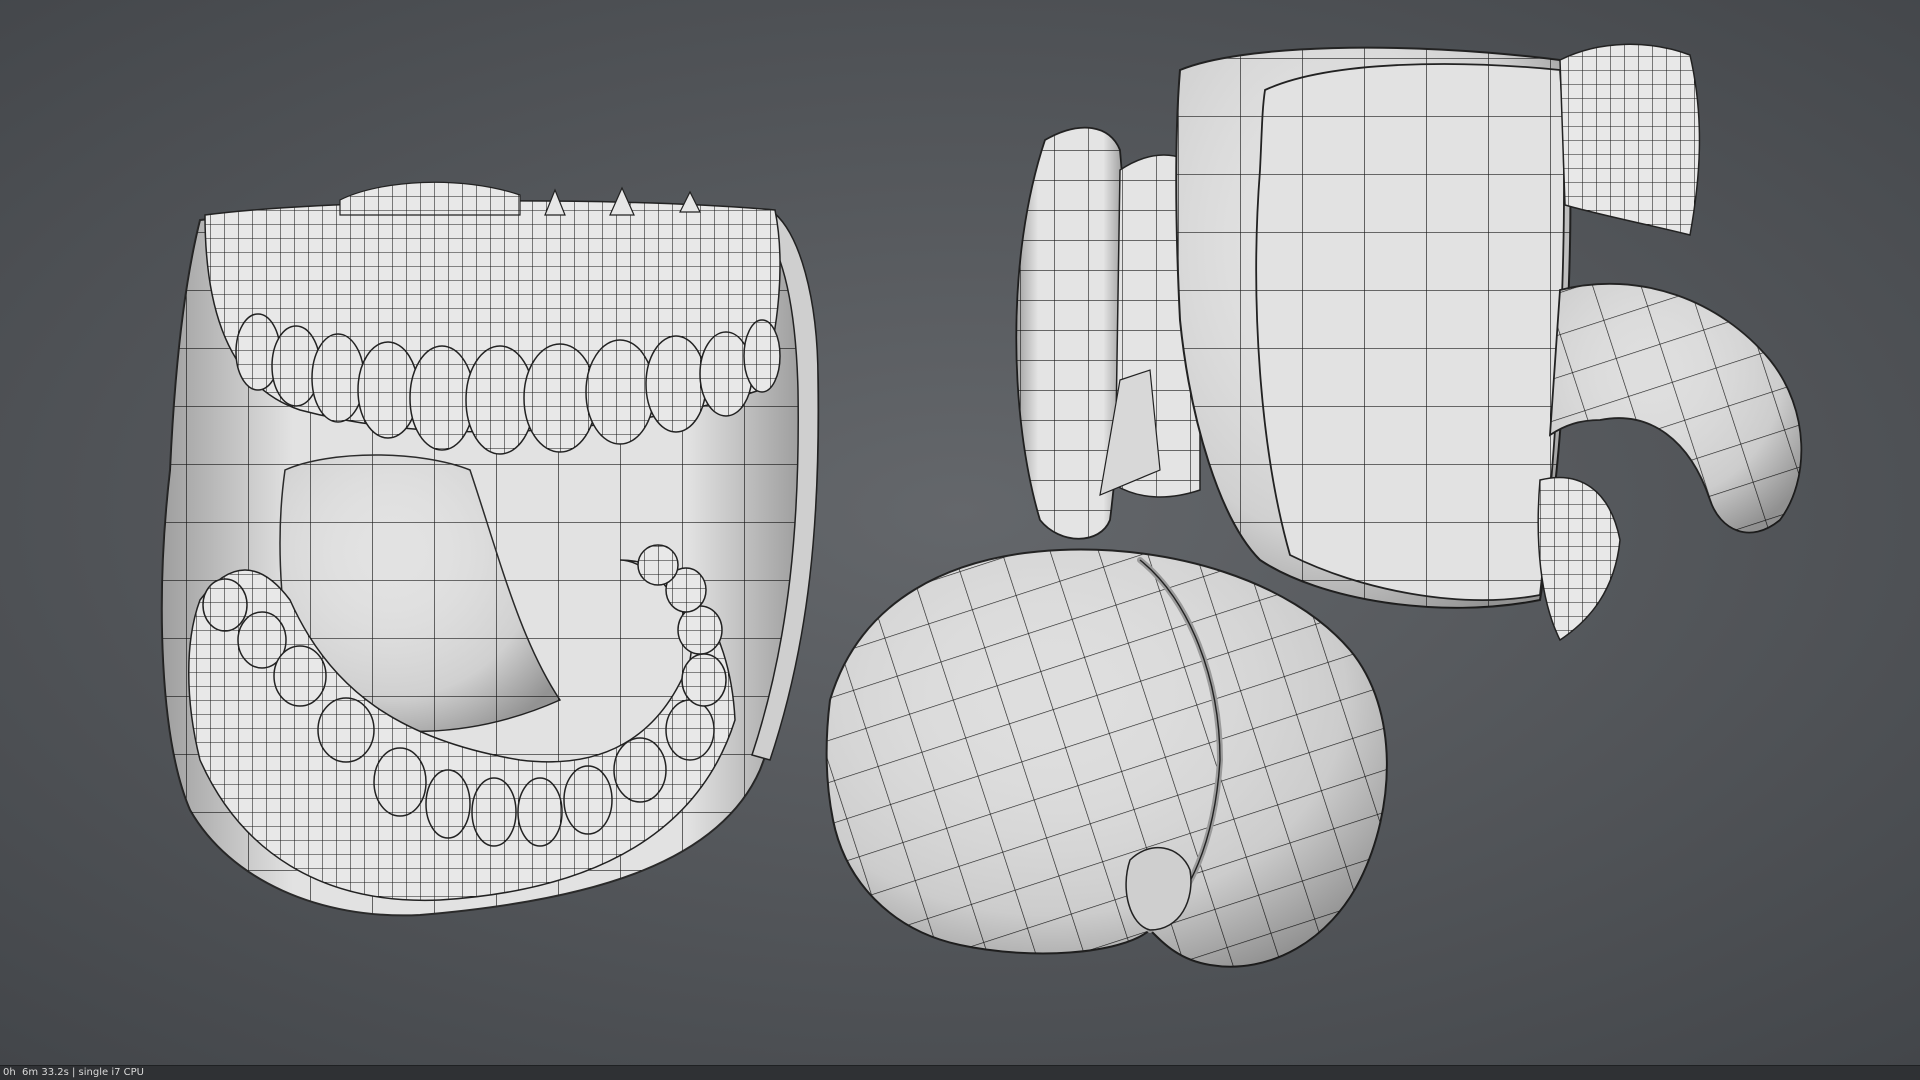  Describe the element at coordinates (1630, 139) in the screenshot. I see `side-upper-teeth` at that location.